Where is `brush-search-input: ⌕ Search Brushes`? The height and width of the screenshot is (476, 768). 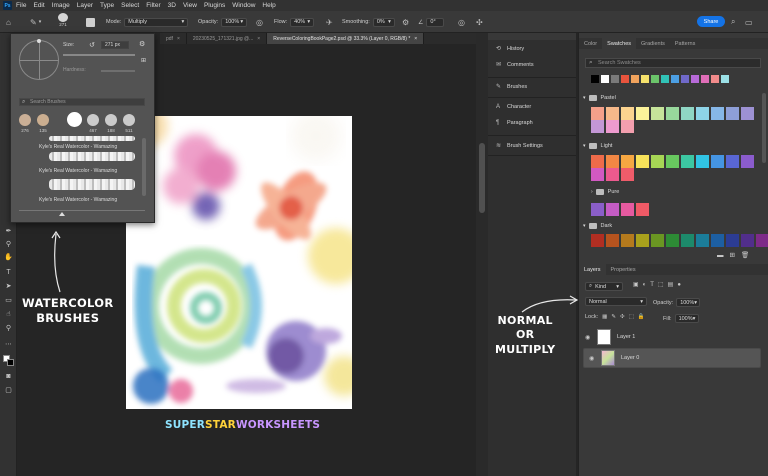 brush-search-input: ⌕ Search Brushes is located at coordinates (82, 102).